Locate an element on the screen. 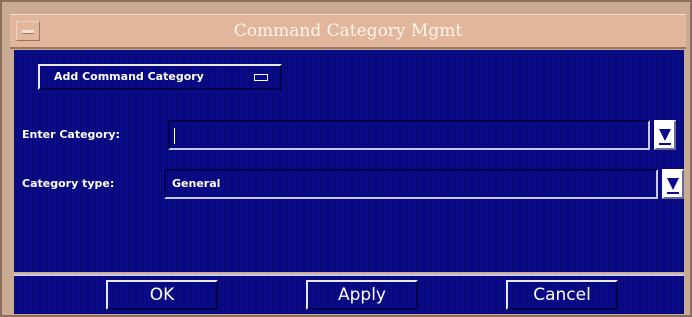 This screenshot has width=692, height=317. category-type-dropdown-button is located at coordinates (673, 184).